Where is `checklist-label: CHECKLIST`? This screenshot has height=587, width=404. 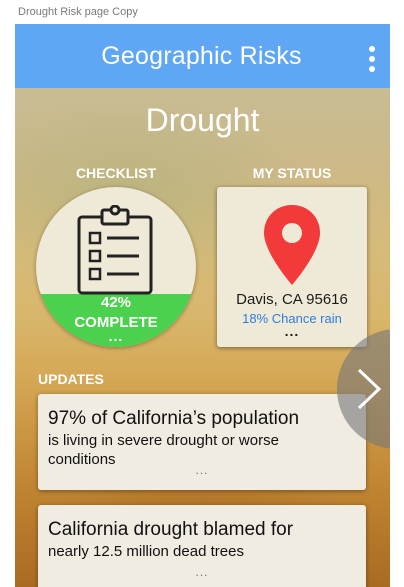
checklist-label: CHECKLIST is located at coordinates (116, 173).